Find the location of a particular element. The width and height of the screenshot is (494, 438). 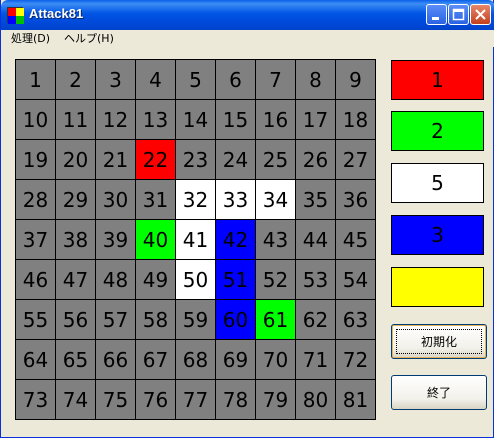

board-cell: 25 is located at coordinates (275, 159).